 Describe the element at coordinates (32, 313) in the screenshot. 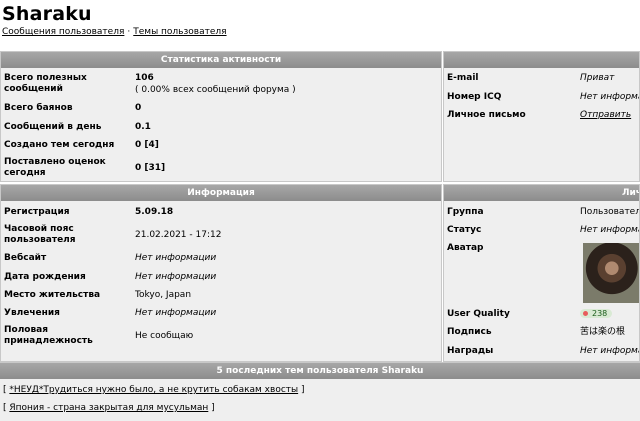

I see `hobbies-label: Увлечения` at that location.